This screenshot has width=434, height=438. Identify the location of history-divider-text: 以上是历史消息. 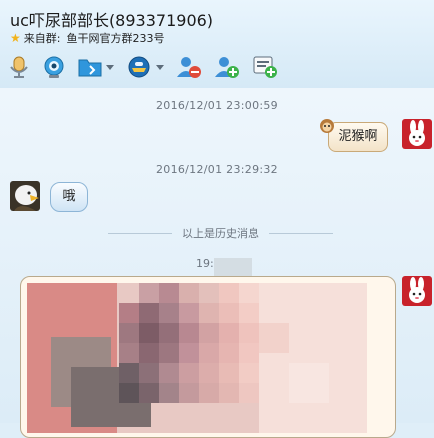
(220, 233).